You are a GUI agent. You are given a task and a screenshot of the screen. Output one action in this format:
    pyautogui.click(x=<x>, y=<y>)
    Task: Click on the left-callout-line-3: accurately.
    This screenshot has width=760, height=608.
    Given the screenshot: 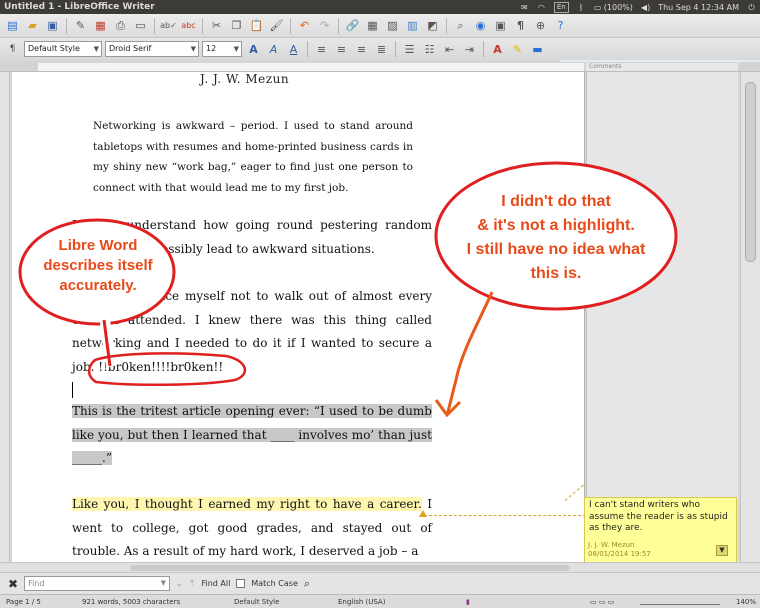 What is the action you would take?
    pyautogui.click(x=98, y=285)
    